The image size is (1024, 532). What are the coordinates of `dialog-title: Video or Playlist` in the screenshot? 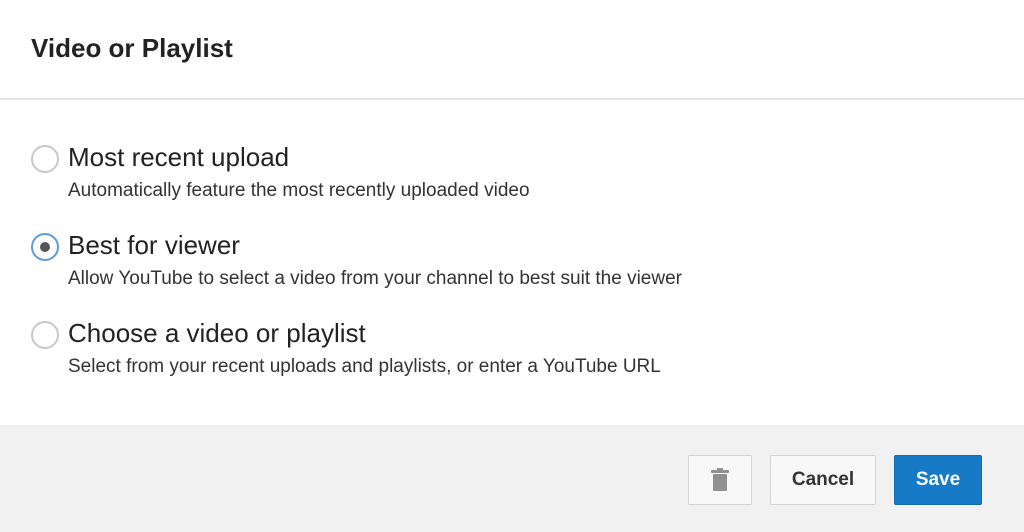 It's located at (132, 48).